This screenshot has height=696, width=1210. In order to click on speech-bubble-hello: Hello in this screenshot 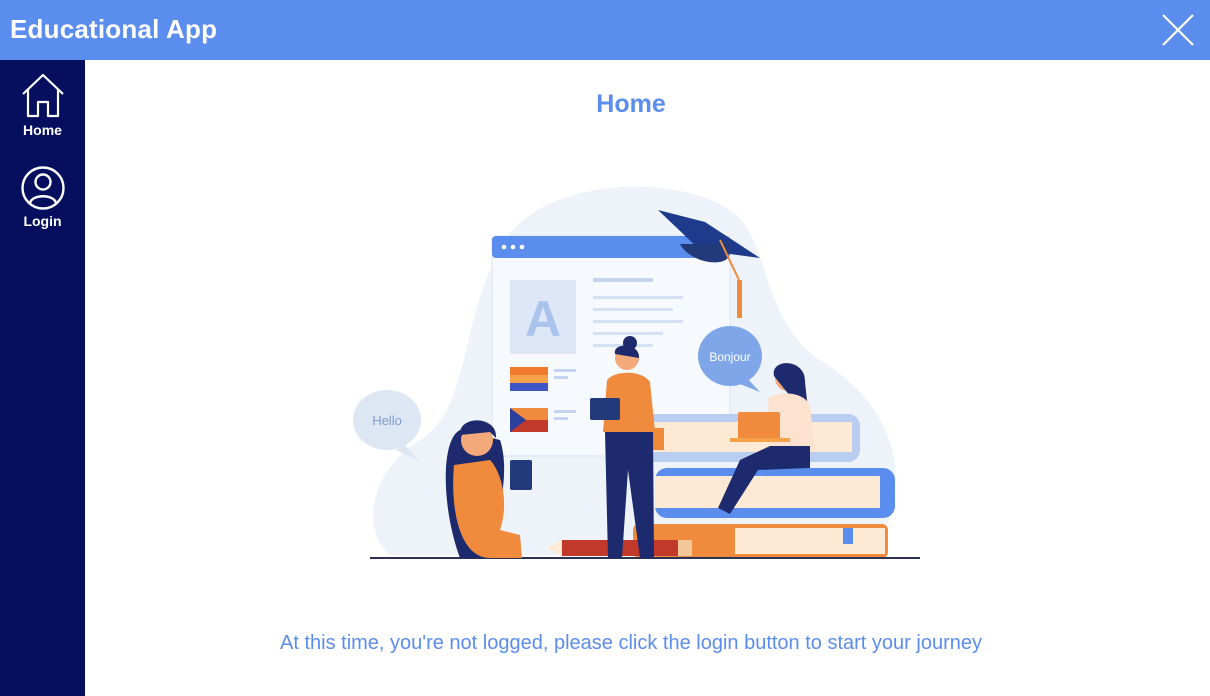, I will do `click(387, 420)`.